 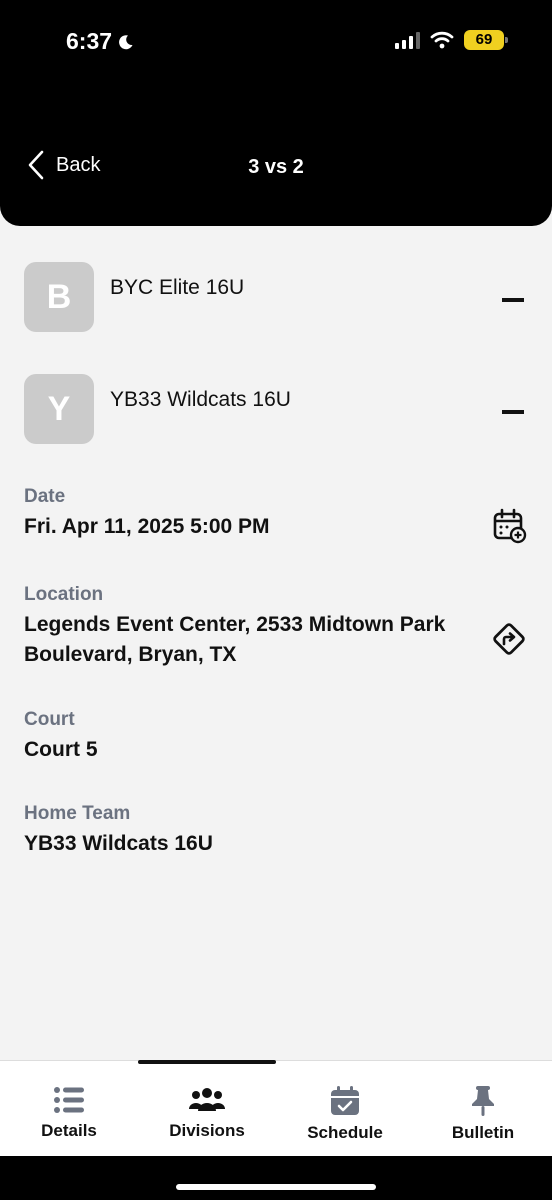 What do you see at coordinates (486, 40) in the screenshot?
I see `battery-indicator: 69` at bounding box center [486, 40].